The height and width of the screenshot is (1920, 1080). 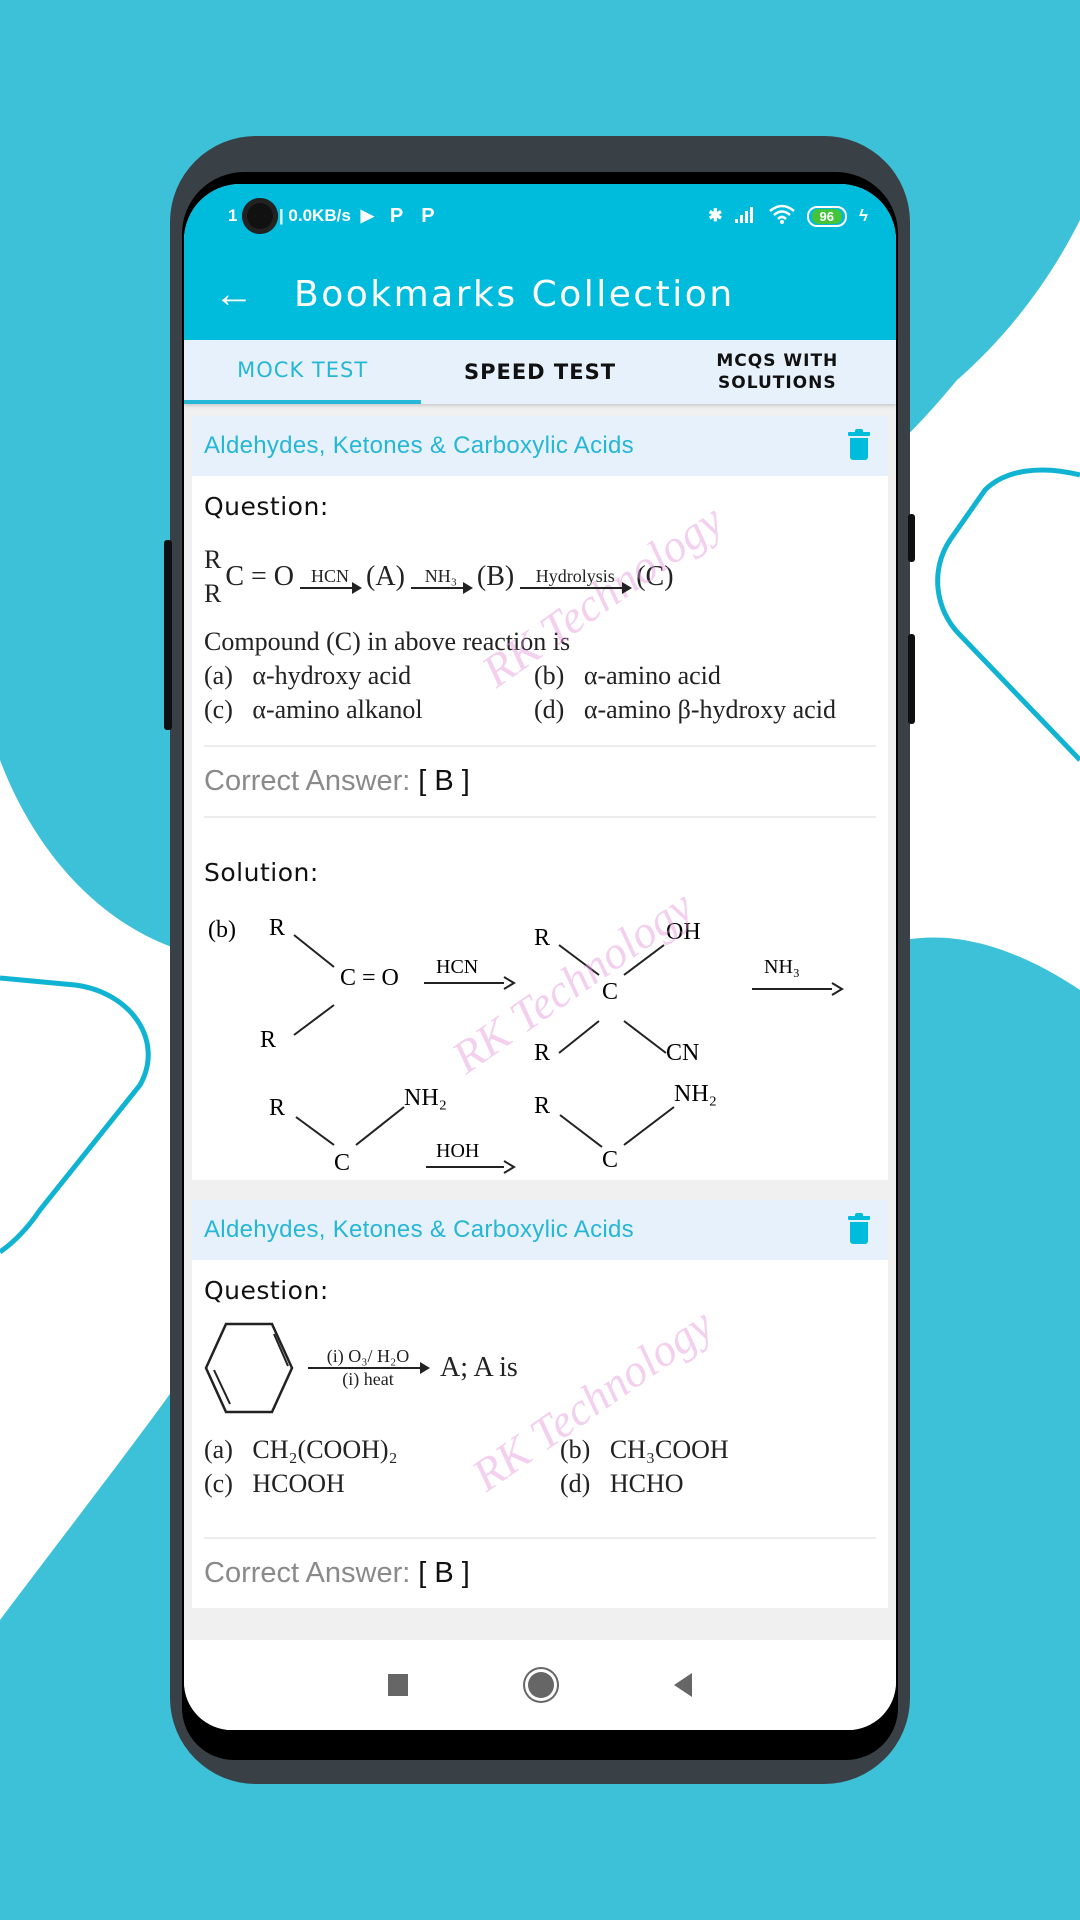 I want to click on reagent: Hydrolysis, so click(x=575, y=575).